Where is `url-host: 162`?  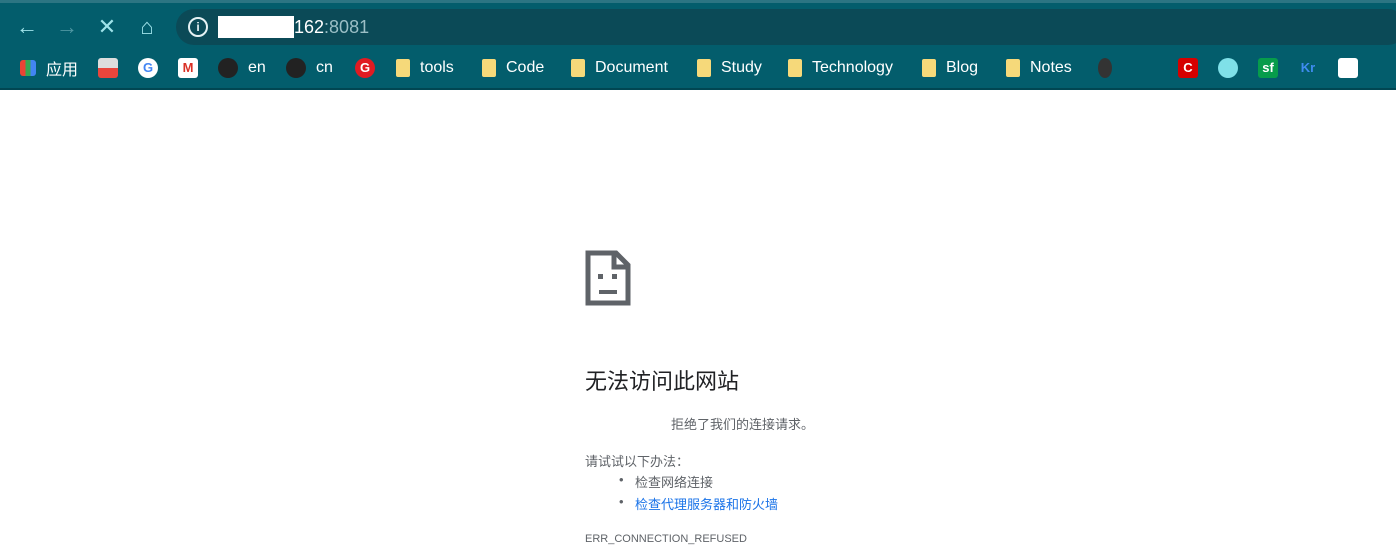
url-host: 162 is located at coordinates (309, 27).